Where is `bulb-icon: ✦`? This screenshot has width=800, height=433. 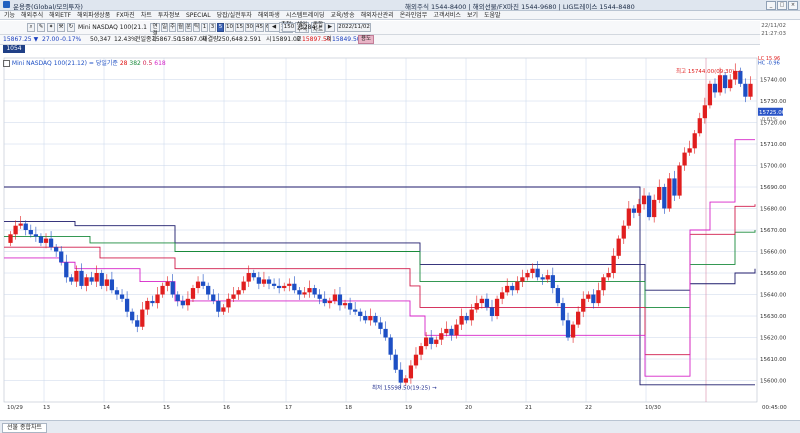
bulb-icon: ✦ is located at coordinates (51, 27).